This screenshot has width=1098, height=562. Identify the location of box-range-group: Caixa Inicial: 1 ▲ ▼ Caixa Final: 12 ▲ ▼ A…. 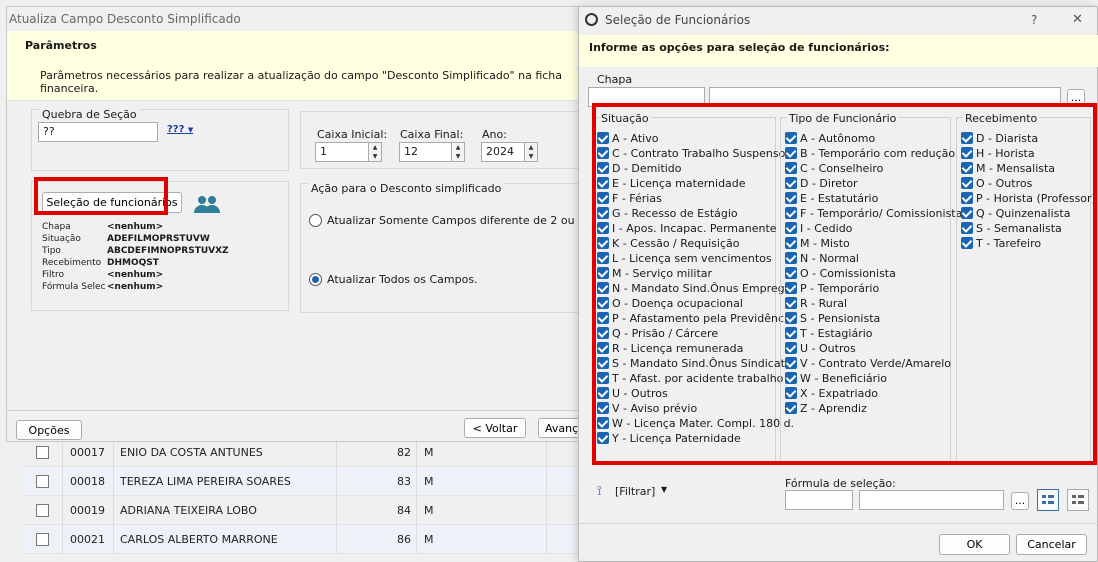
(443, 140).